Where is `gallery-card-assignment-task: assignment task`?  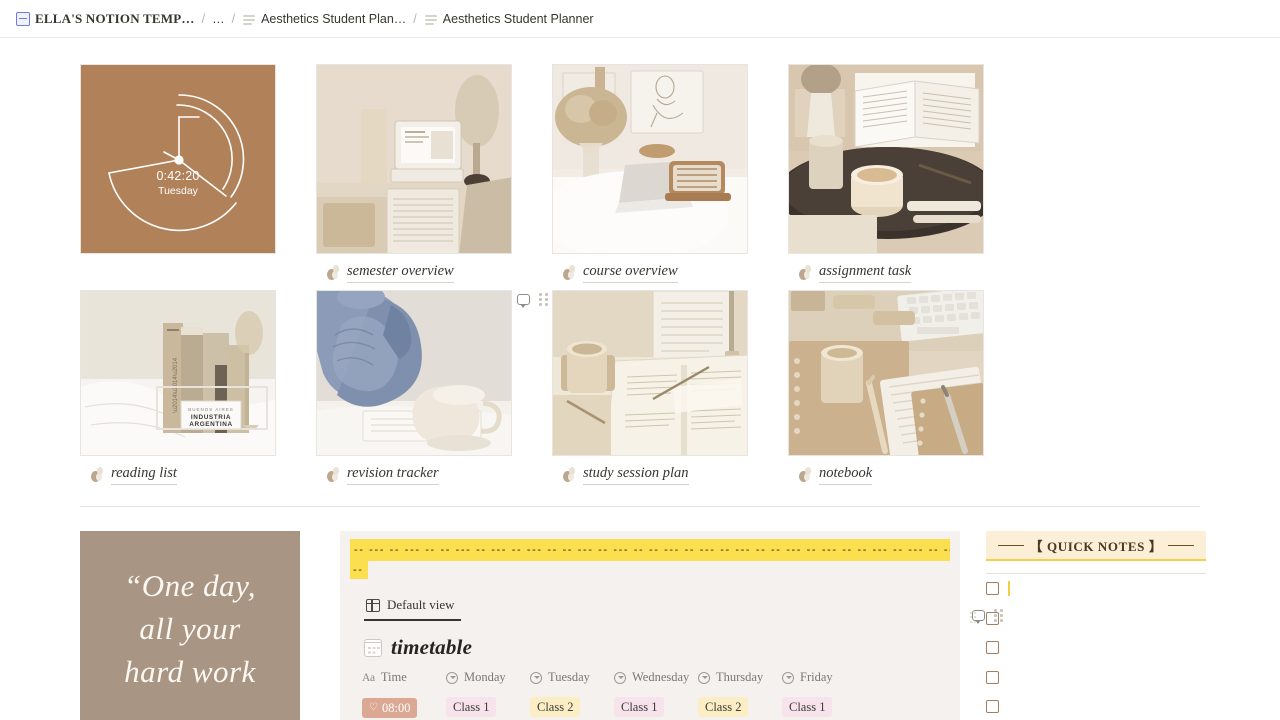 gallery-card-assignment-task: assignment task is located at coordinates (886, 174).